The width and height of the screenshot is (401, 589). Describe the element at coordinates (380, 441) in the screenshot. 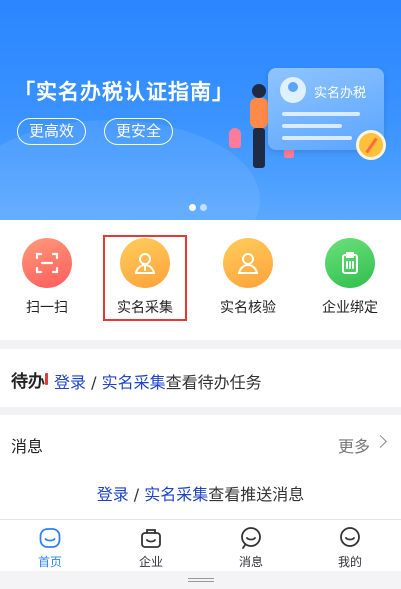

I see `chevron-right-icon` at that location.